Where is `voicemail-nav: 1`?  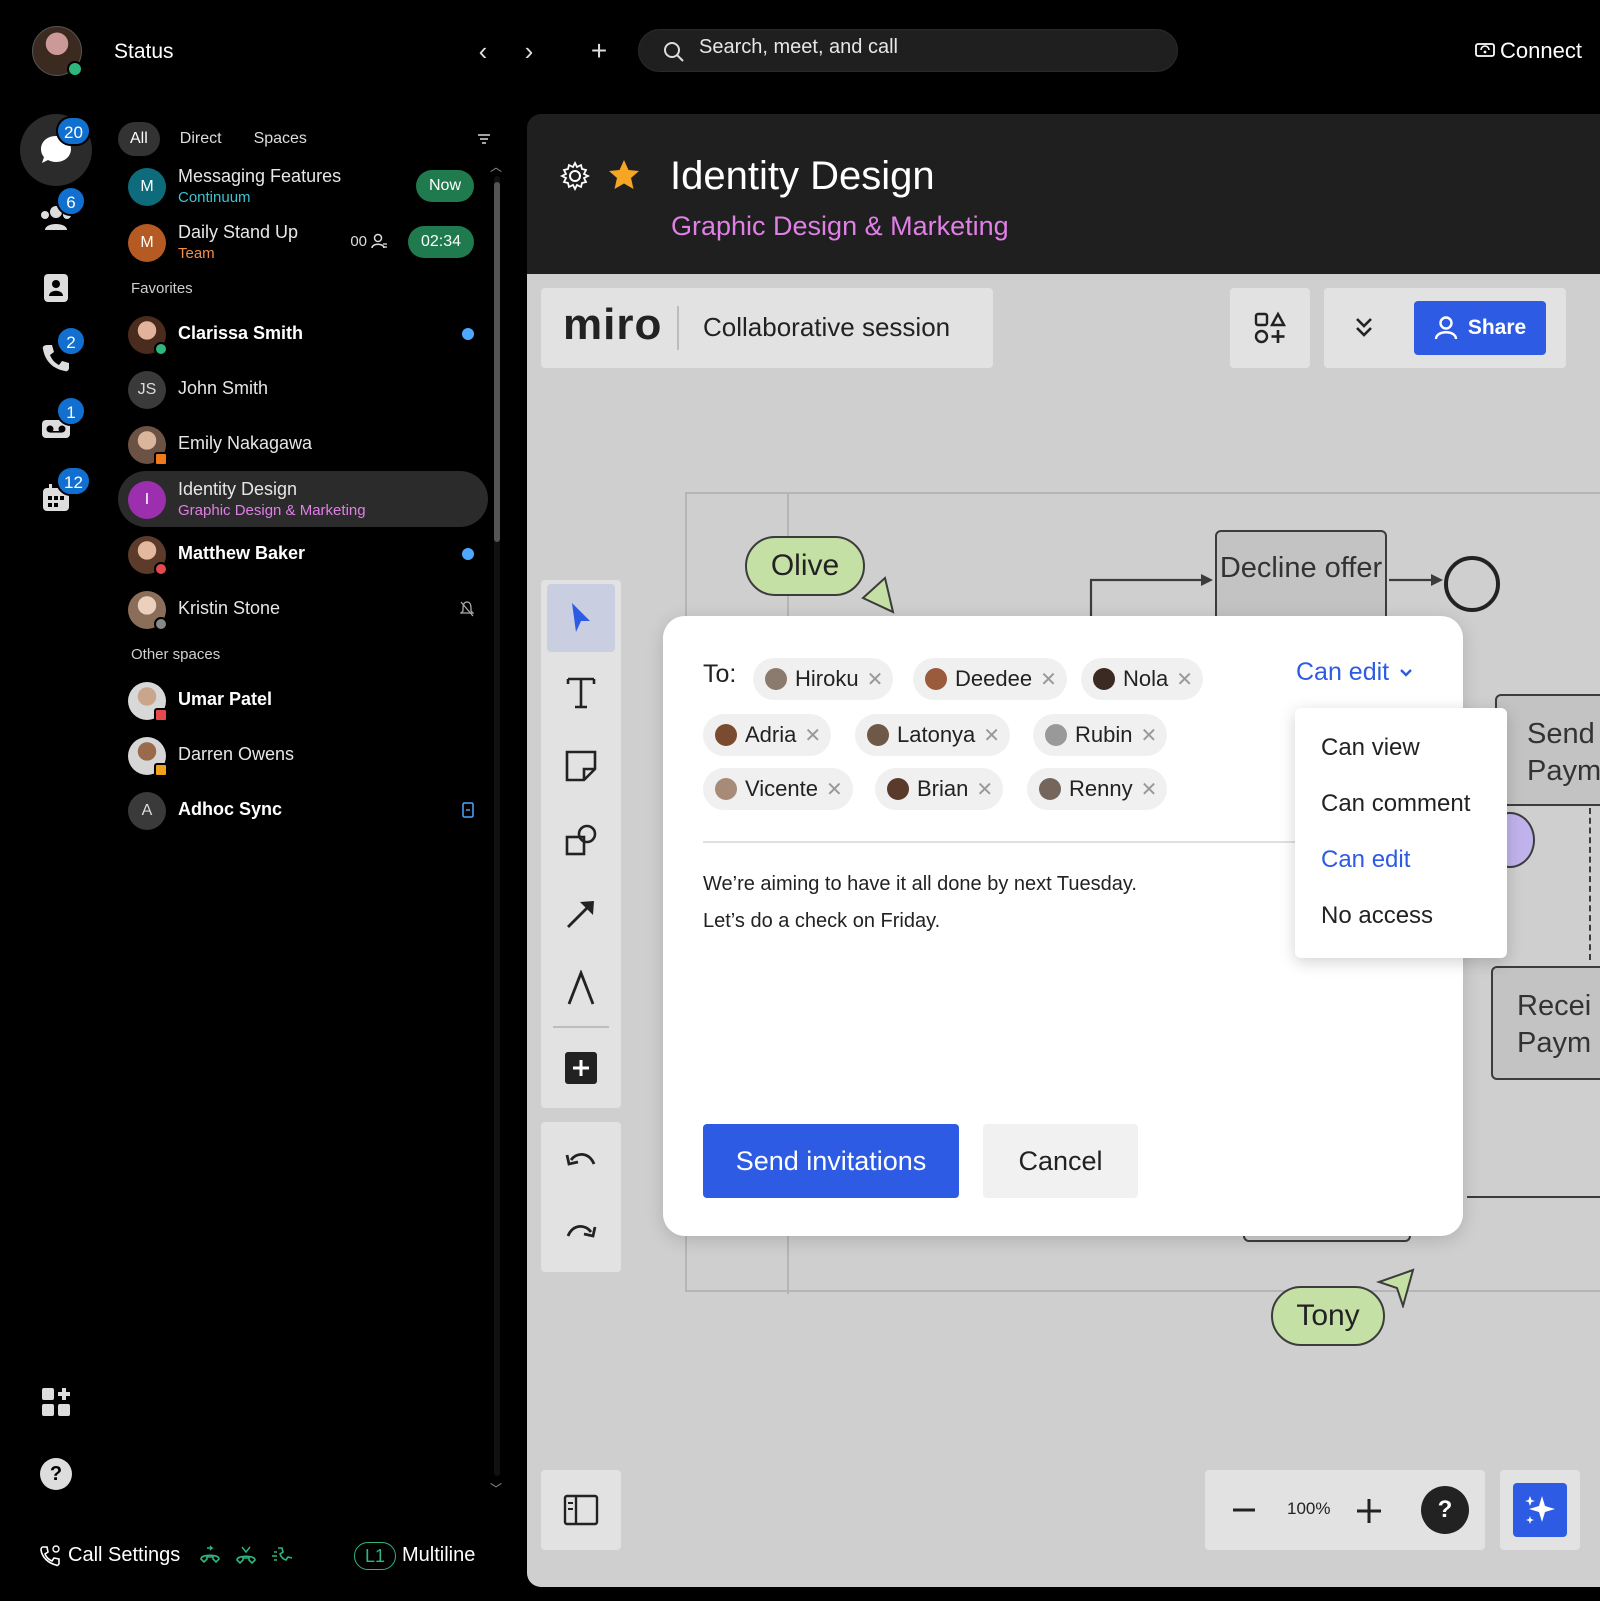
voicemail-nav: 1 is located at coordinates (56, 428).